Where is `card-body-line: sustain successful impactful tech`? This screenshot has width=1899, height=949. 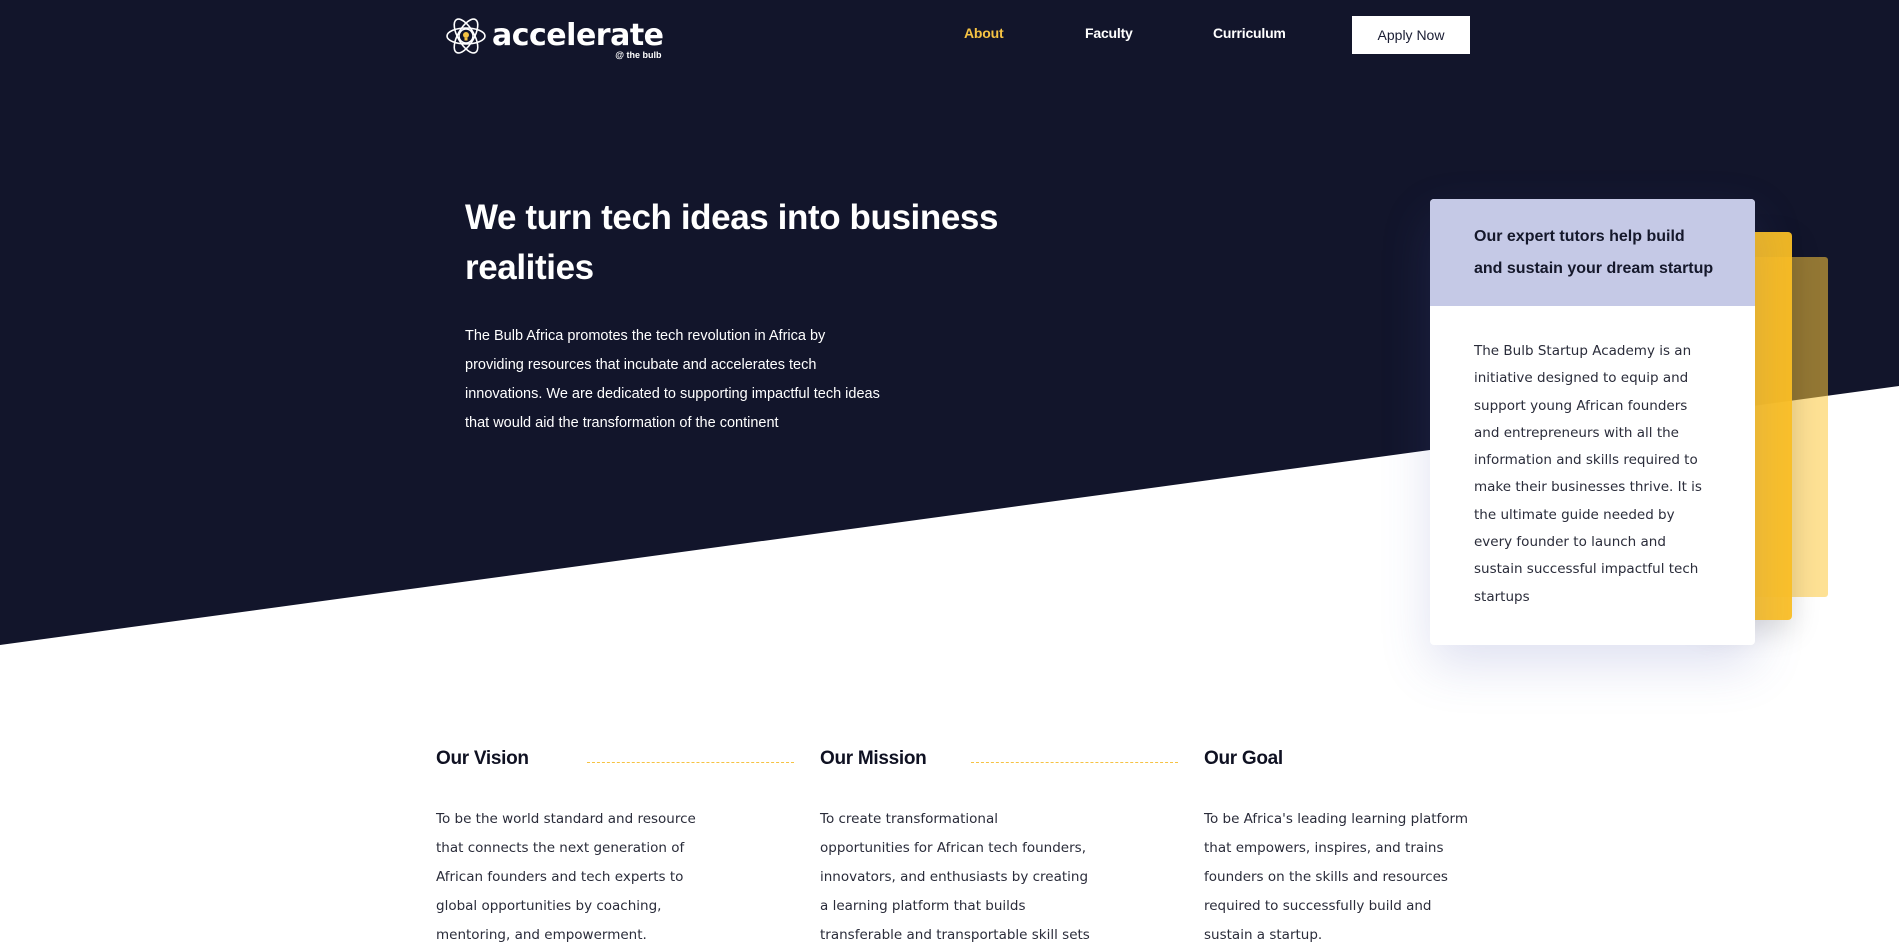
card-body-line: sustain successful impactful tech is located at coordinates (1586, 569).